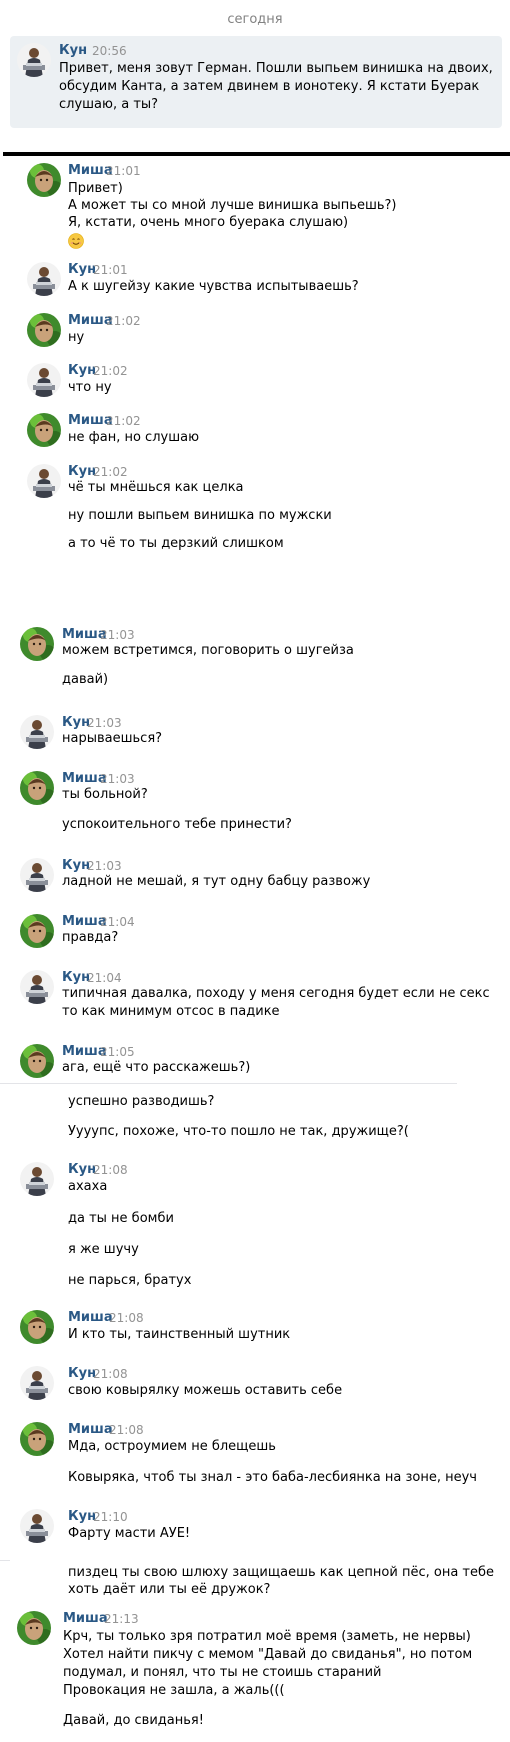  I want to click on message-text: слушаю, а ты?, so click(109, 104).